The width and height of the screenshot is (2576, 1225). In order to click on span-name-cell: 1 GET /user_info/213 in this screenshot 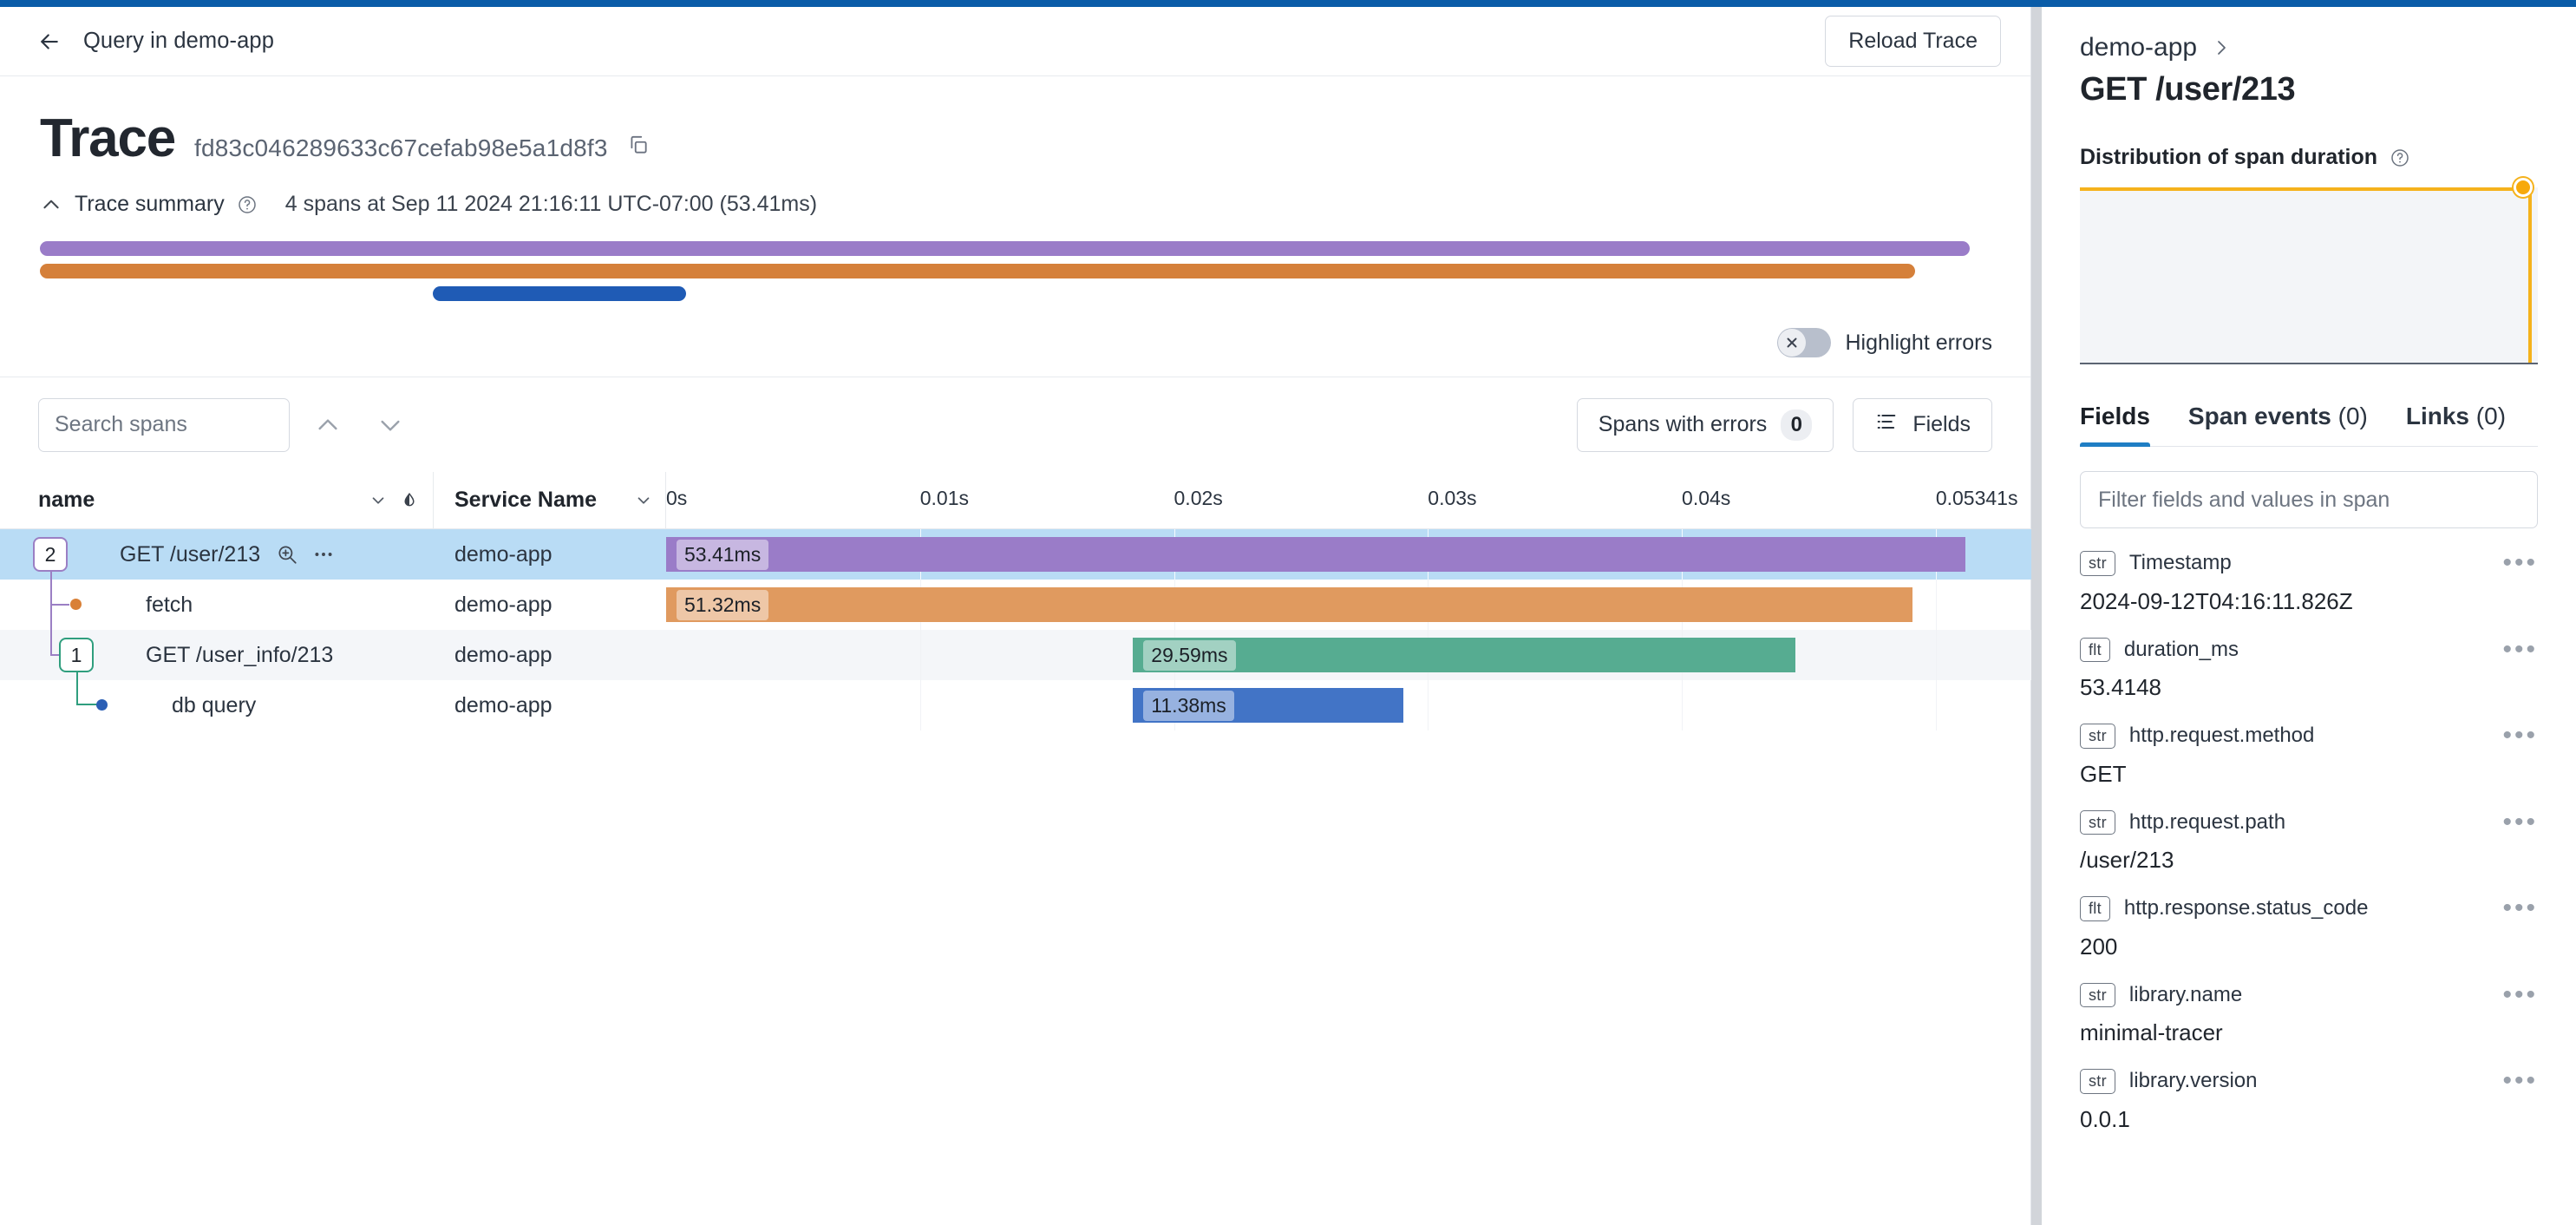, I will do `click(217, 666)`.